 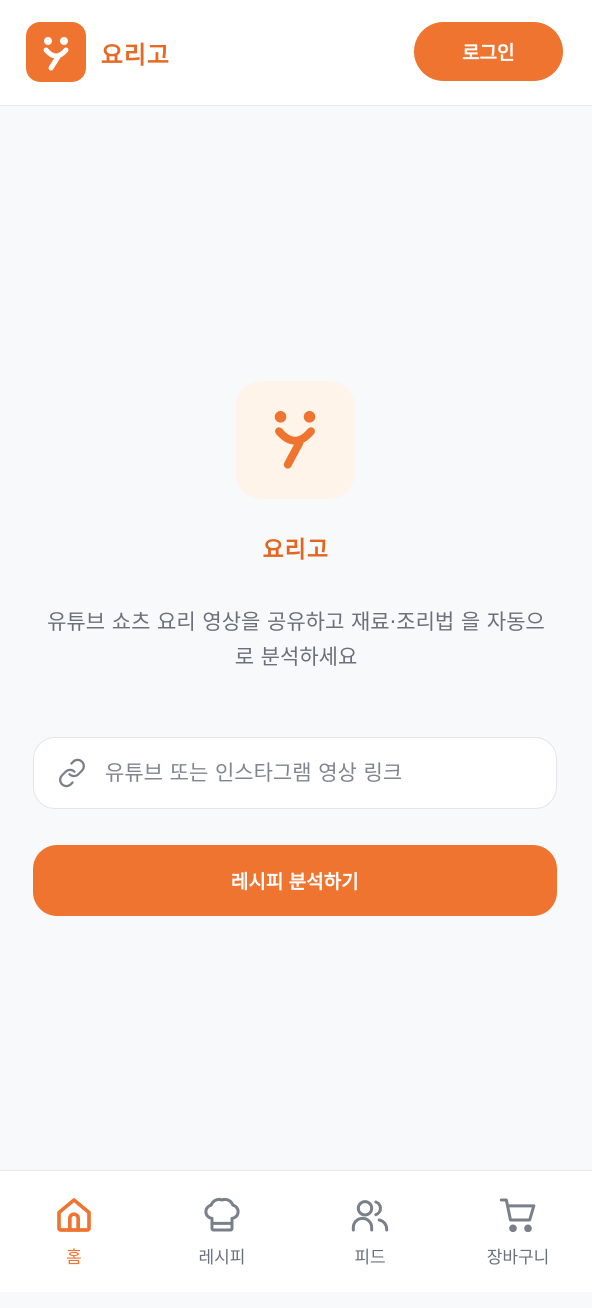 What do you see at coordinates (296, 53) in the screenshot?
I see `top-header: 요리고 로그인` at bounding box center [296, 53].